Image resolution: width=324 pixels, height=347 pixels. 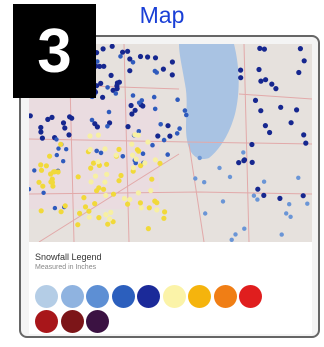 What do you see at coordinates (54, 51) in the screenshot?
I see `step-number-badge: 3` at bounding box center [54, 51].